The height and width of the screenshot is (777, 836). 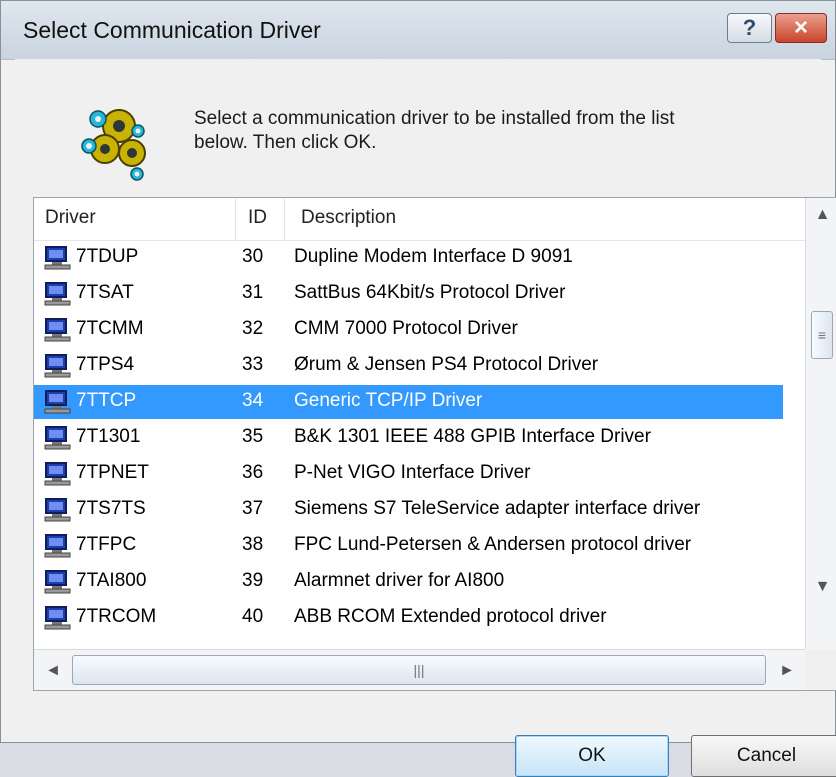 What do you see at coordinates (111, 580) in the screenshot?
I see `driver-name: 7TAI800` at bounding box center [111, 580].